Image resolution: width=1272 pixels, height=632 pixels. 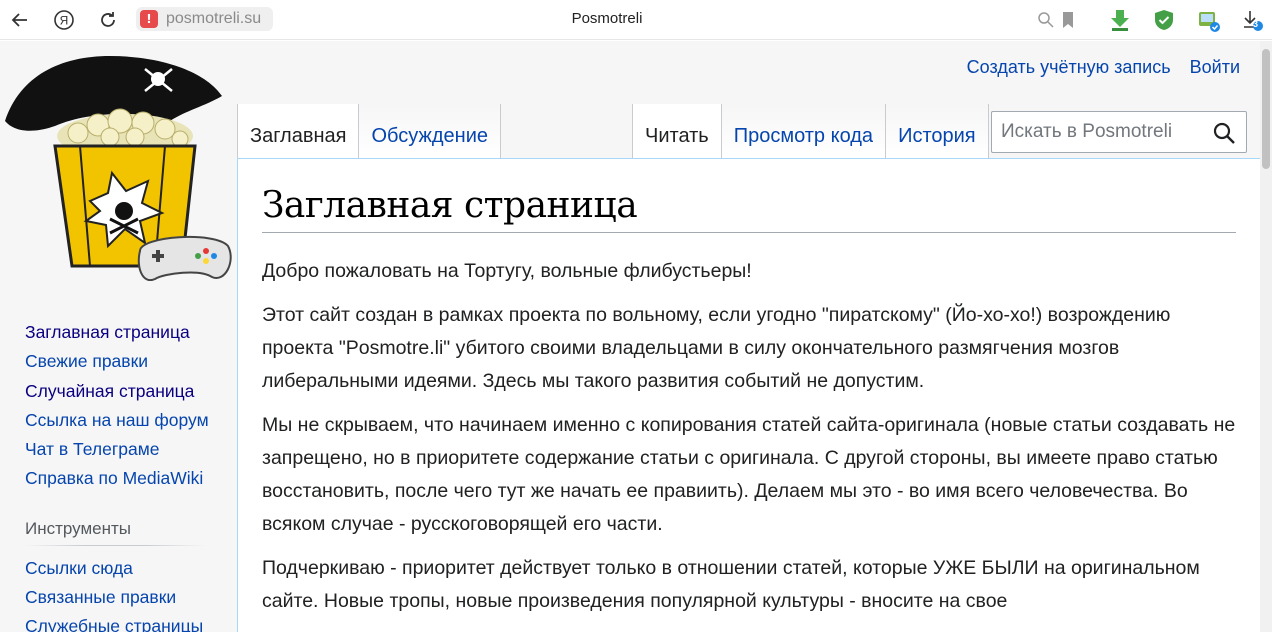 What do you see at coordinates (115, 532) in the screenshot?
I see `tools-heading: Инструменты` at bounding box center [115, 532].